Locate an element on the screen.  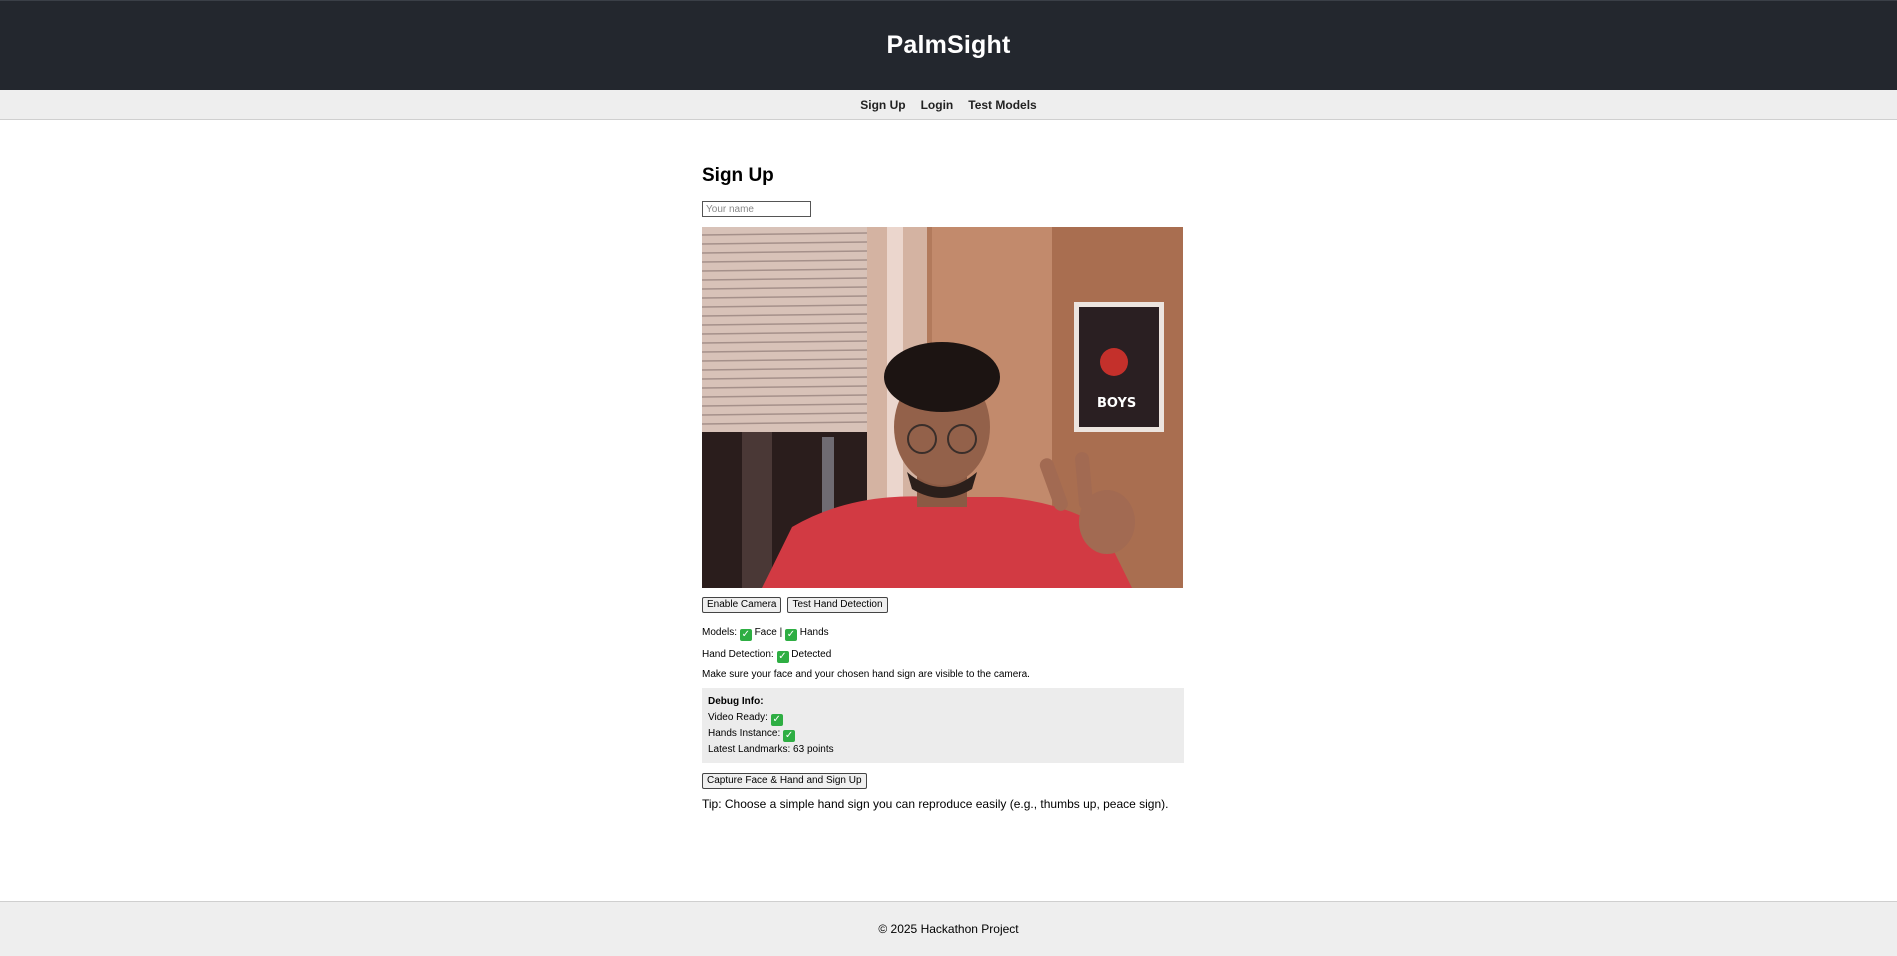
nav-bar: Sign Up Login Test Models is located at coordinates (948, 105).